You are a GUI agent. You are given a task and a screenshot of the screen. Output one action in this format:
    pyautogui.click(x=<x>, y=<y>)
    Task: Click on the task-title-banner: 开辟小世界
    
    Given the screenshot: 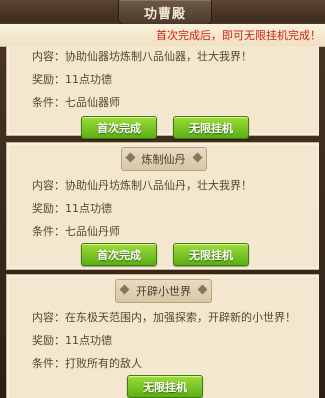 What is the action you would take?
    pyautogui.click(x=163, y=291)
    